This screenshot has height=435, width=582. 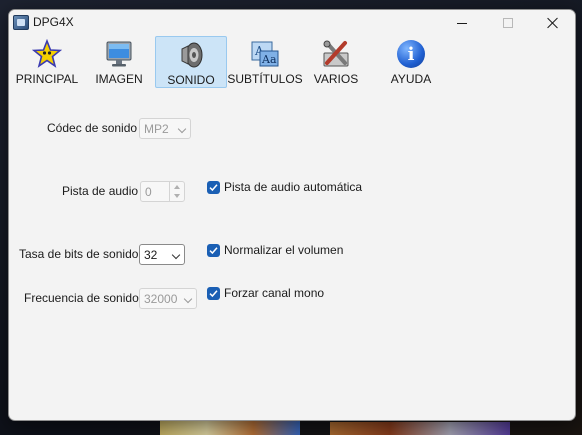 I want to click on minimize-button, so click(x=462, y=23).